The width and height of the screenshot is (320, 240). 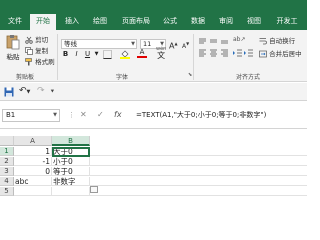 I want to click on column-header-a: A, so click(x=33, y=141).